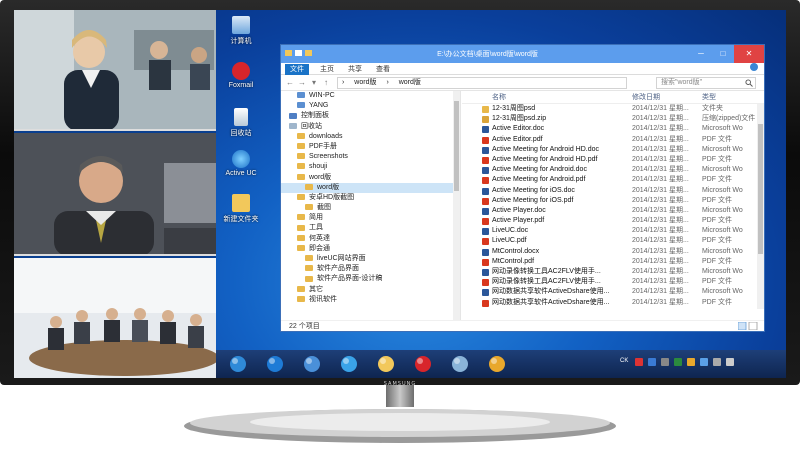  I want to click on maximize-button: □, so click(723, 54).